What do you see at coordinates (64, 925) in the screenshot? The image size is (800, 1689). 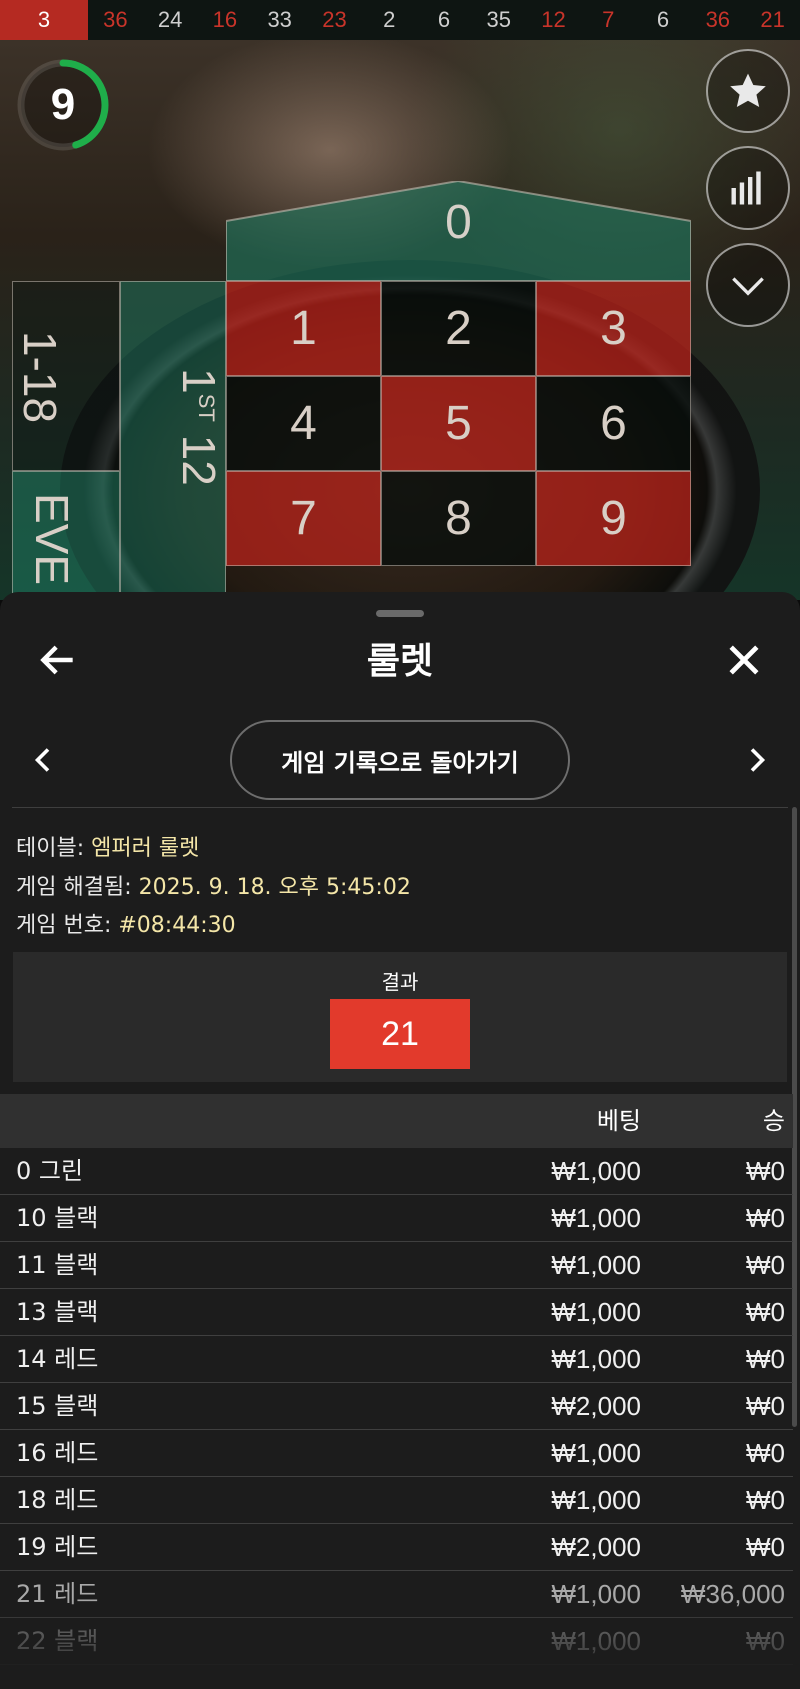 I see `game-number-label: 게임 번호:` at bounding box center [64, 925].